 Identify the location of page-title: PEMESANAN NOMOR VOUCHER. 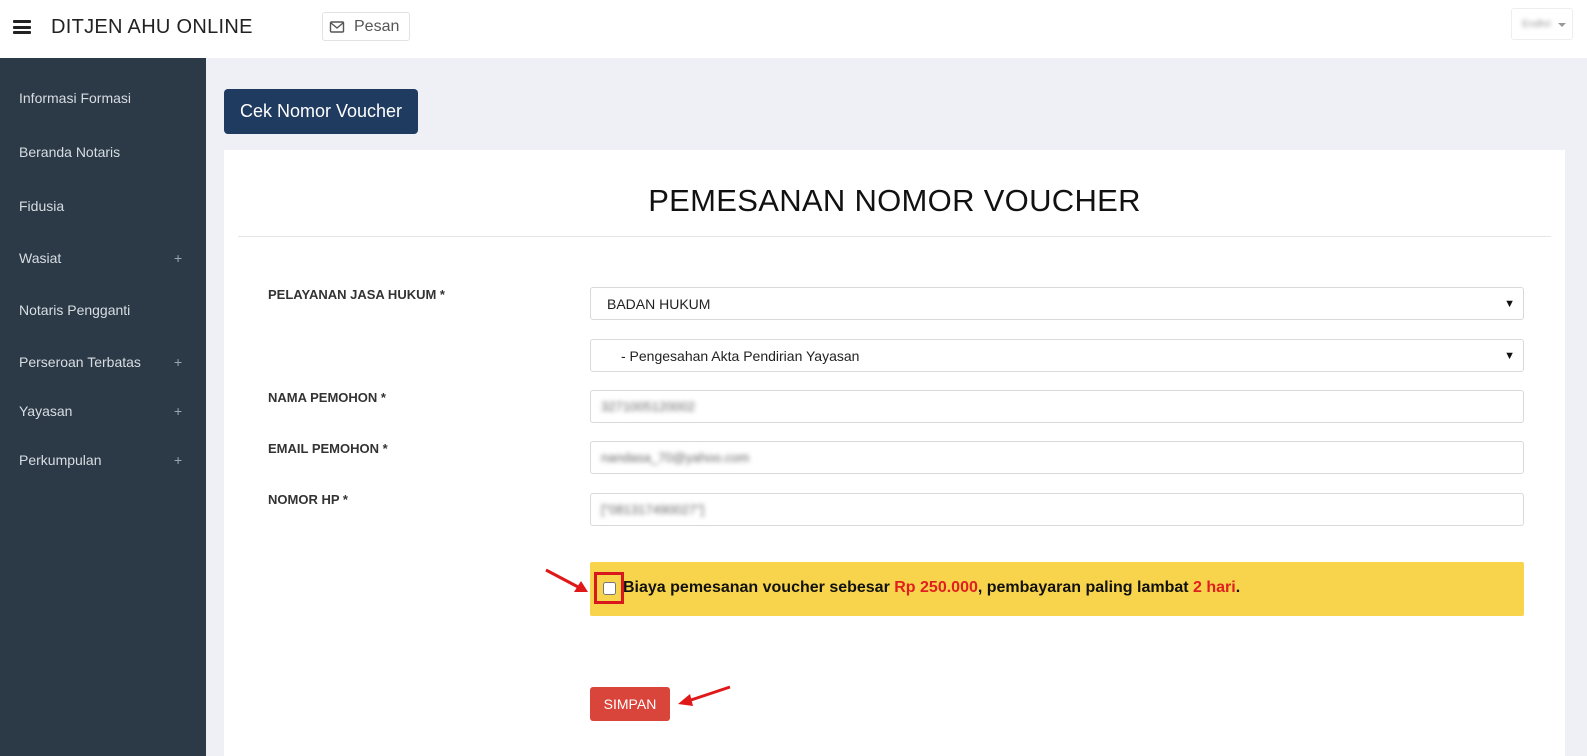
(894, 200).